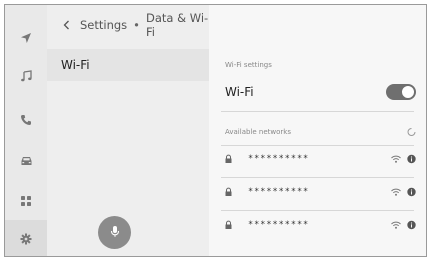 Image resolution: width=431 pixels, height=261 pixels. I want to click on side-rail, so click(26, 130).